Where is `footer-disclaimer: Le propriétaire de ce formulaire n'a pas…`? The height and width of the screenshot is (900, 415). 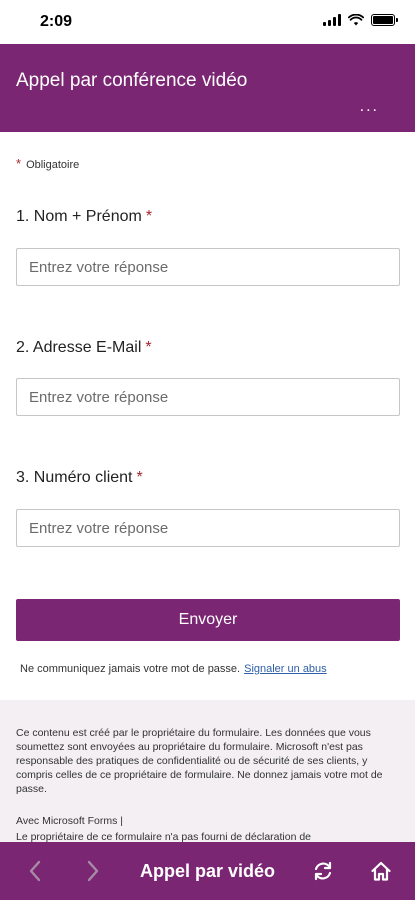
footer-disclaimer: Le propriétaire de ce formulaire n'a pas… is located at coordinates (164, 836).